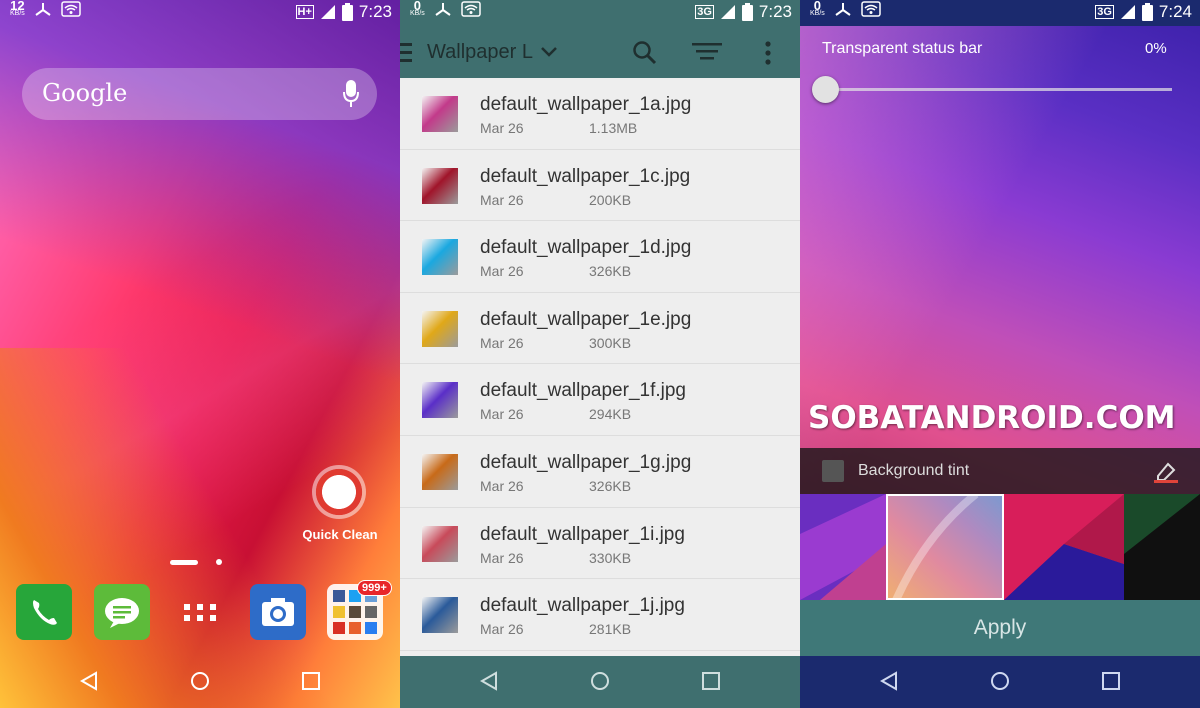 The height and width of the screenshot is (708, 1200). I want to click on file-name: default_wallpaper_1g.jpg, so click(586, 462).